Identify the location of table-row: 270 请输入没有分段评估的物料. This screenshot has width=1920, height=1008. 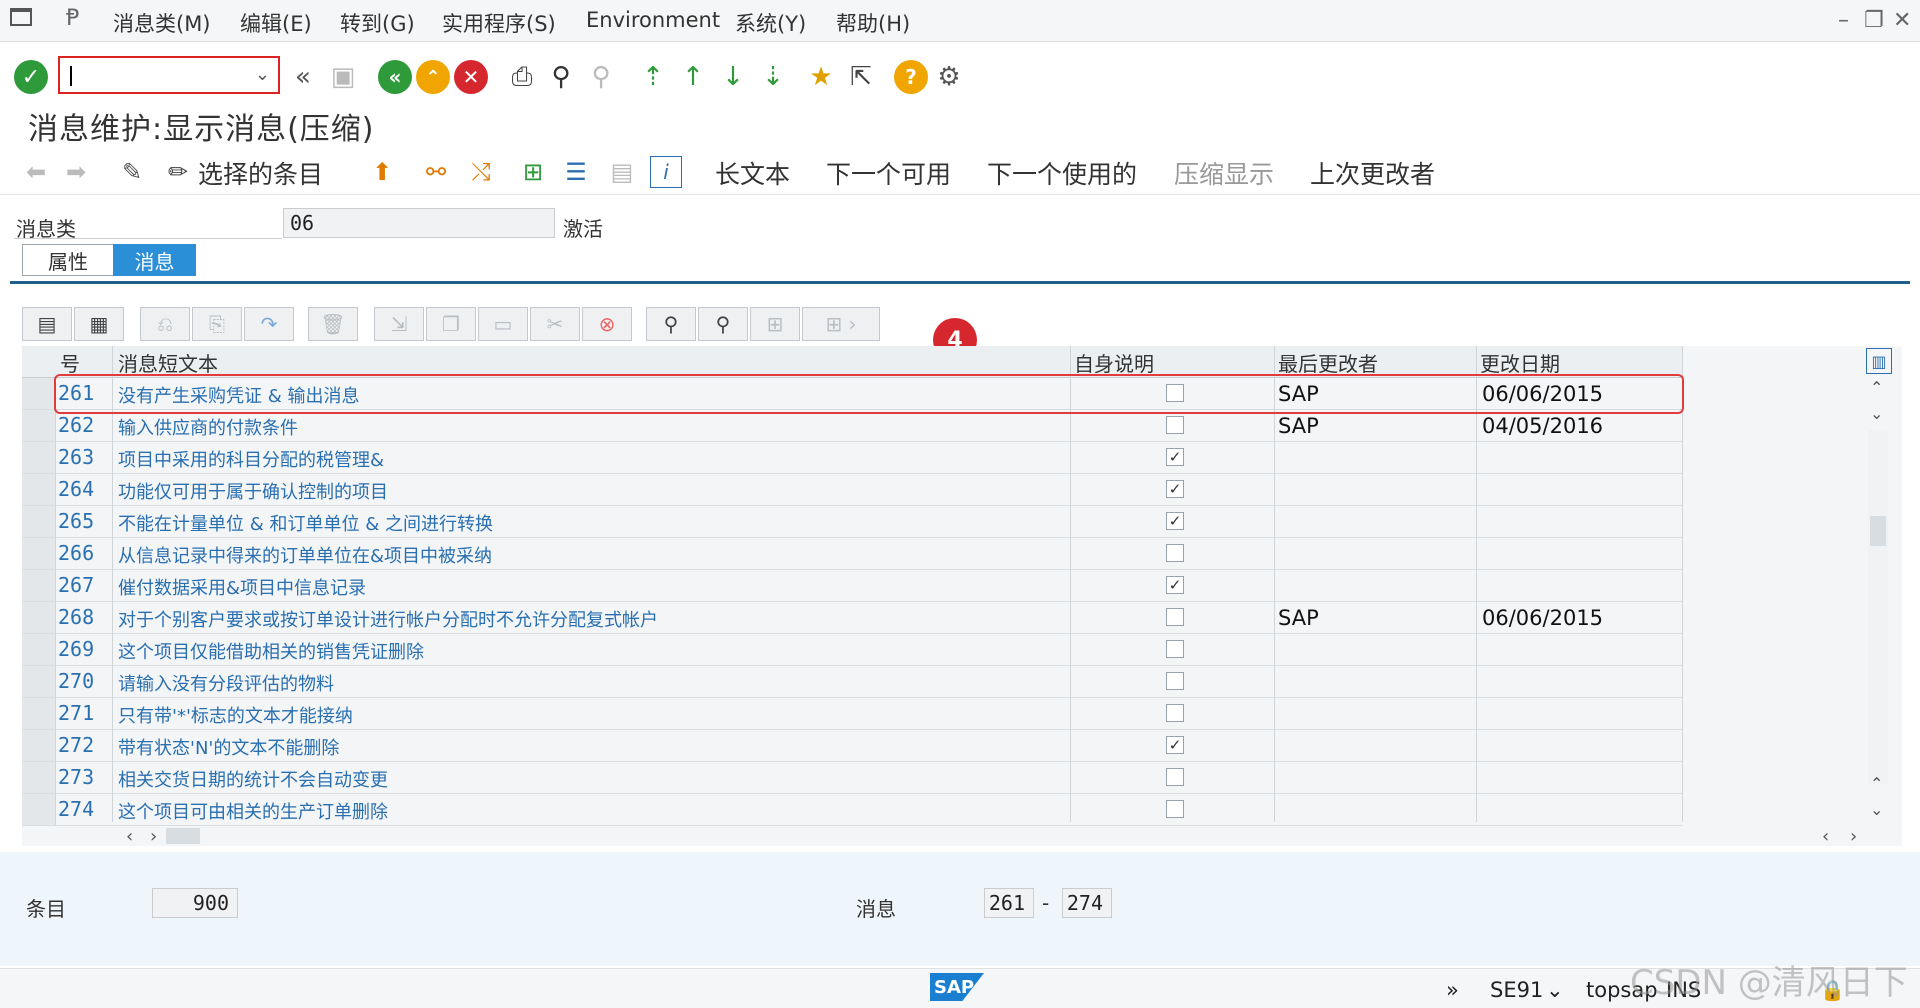
(852, 682).